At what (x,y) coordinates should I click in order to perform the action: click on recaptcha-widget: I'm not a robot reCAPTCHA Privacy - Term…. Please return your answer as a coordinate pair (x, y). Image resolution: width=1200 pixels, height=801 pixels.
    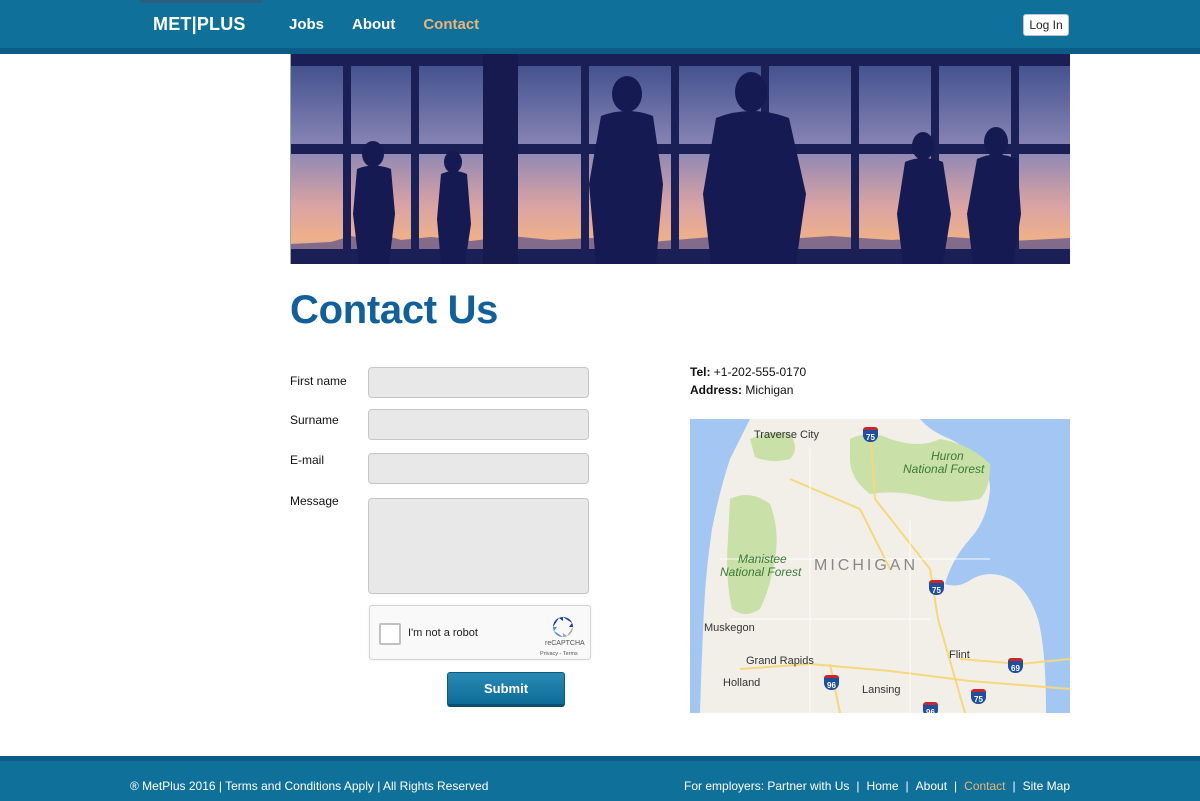
    Looking at the image, I should click on (480, 632).